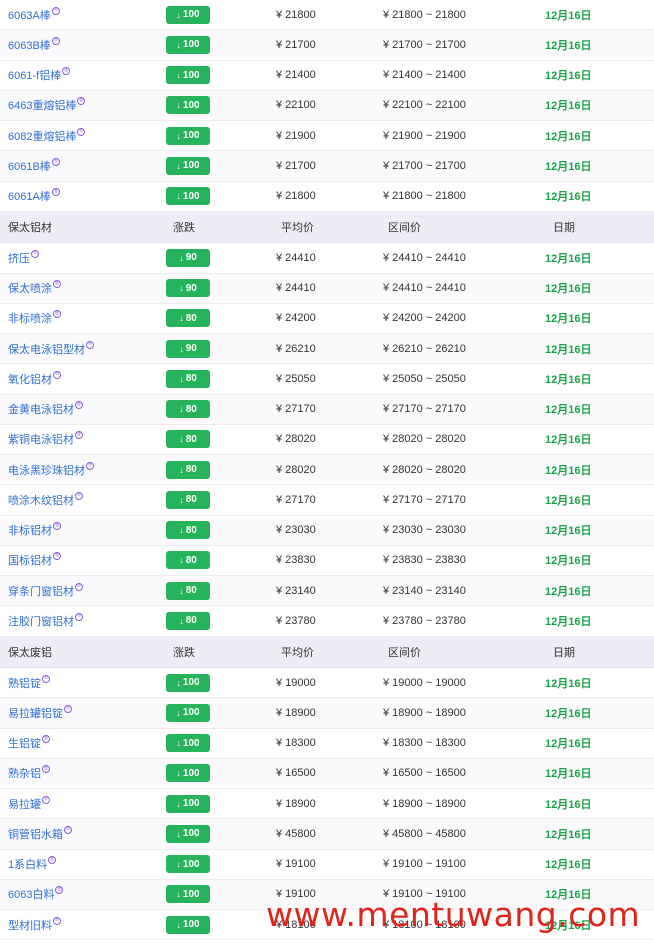 This screenshot has height=945, width=654. Describe the element at coordinates (41, 621) in the screenshot. I see `product-link: 注胶门窗铝材` at that location.